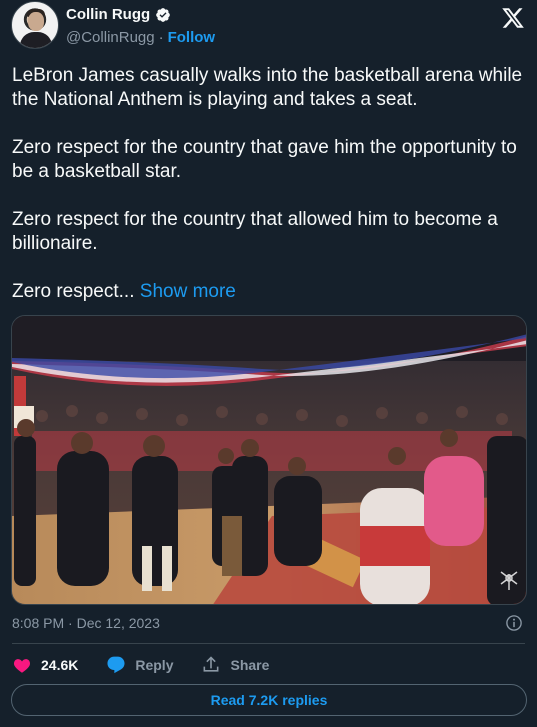 The height and width of the screenshot is (727, 537). Describe the element at coordinates (35, 25) in the screenshot. I see `avatar` at that location.